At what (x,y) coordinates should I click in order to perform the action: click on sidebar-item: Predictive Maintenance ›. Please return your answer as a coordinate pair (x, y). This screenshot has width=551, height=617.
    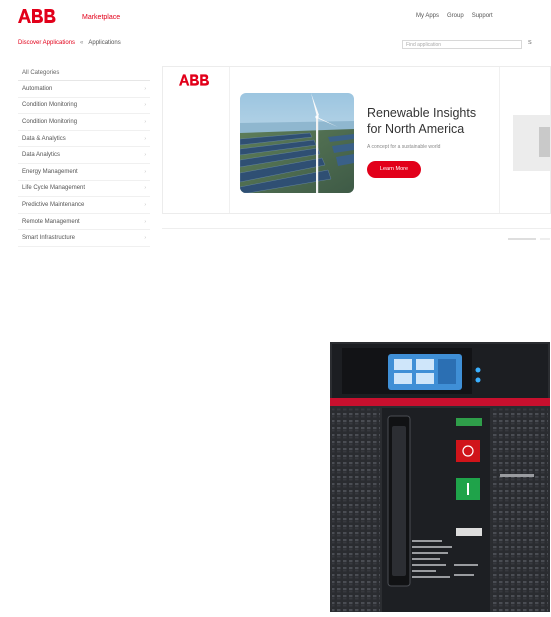
    Looking at the image, I should click on (84, 205).